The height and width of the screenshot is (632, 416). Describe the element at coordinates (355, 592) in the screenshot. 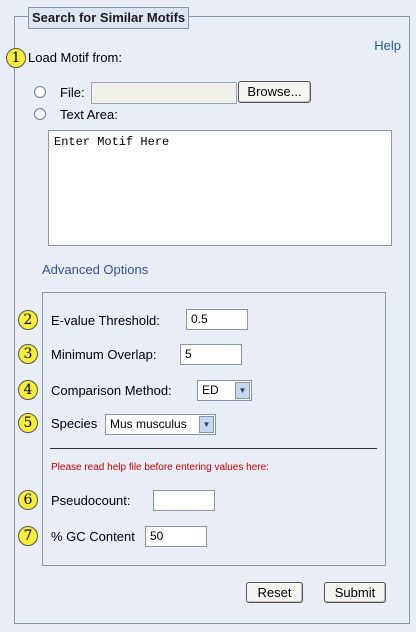

I see `submit-button: Submit` at that location.